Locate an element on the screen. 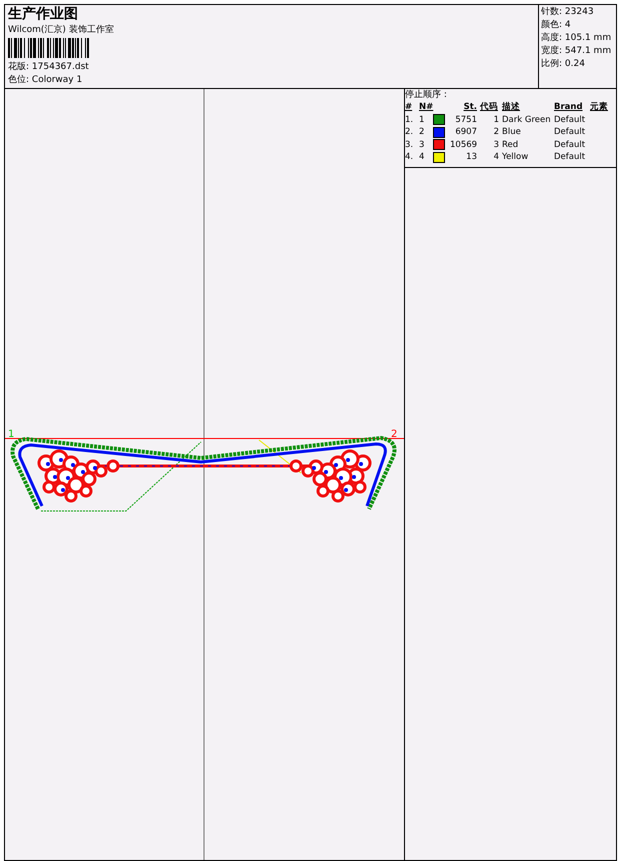 This screenshot has width=620, height=861. stat-value: 23243 is located at coordinates (579, 12).